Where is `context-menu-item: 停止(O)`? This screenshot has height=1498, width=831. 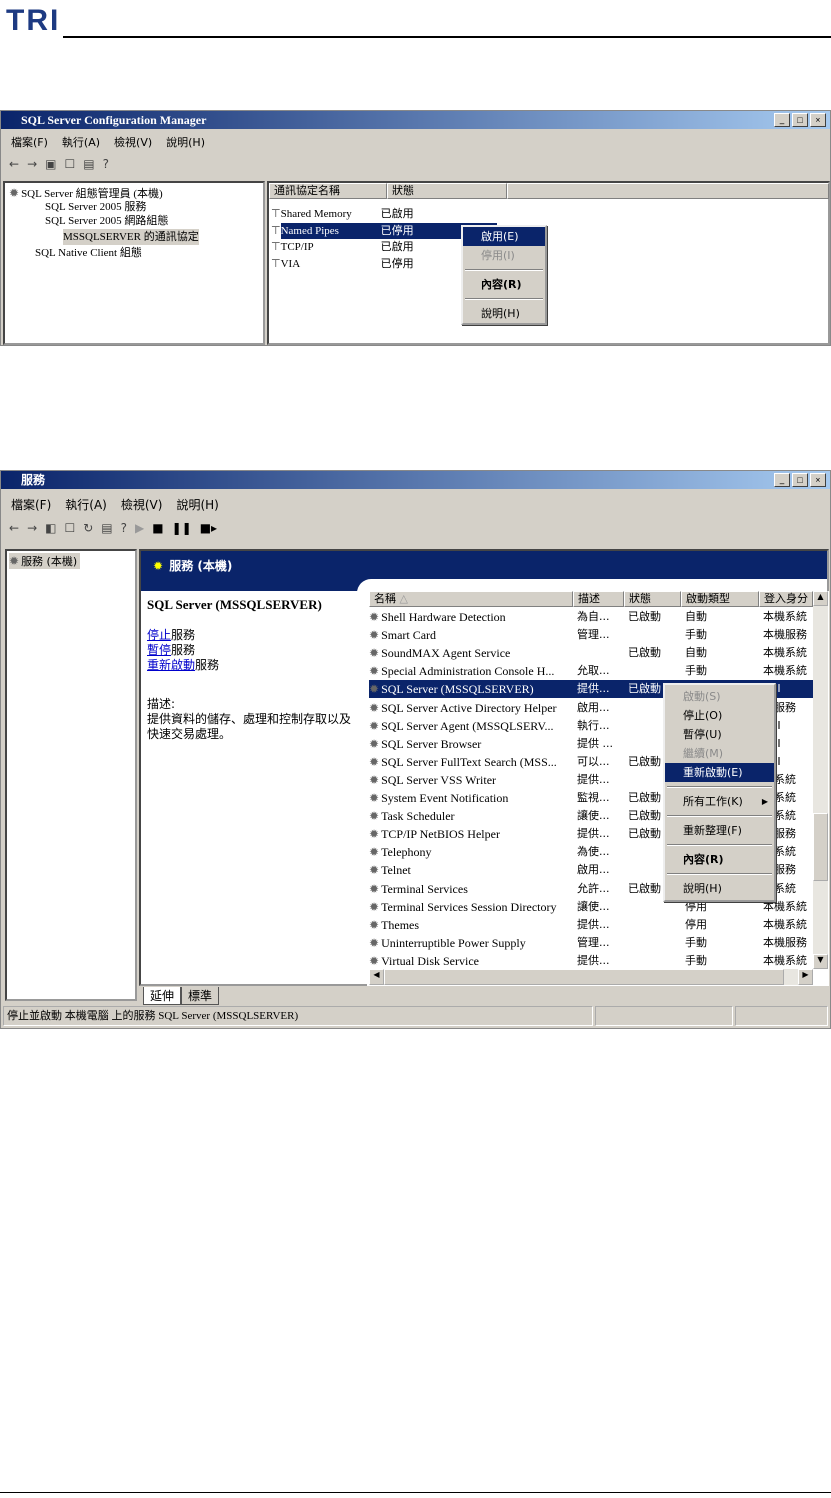
context-menu-item: 停止(O) is located at coordinates (719, 715).